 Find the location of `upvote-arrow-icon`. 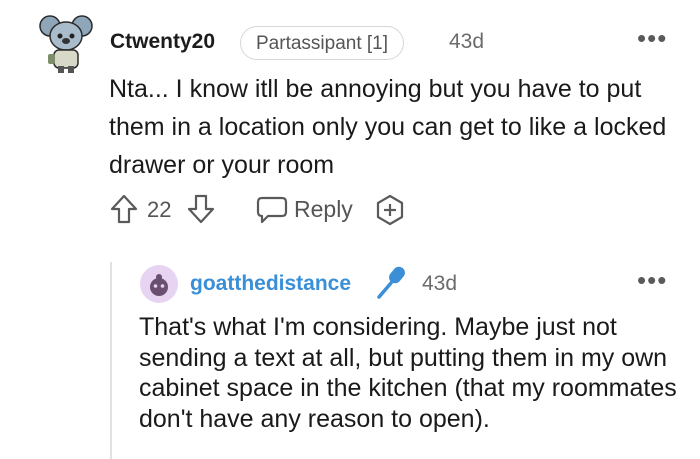

upvote-arrow-icon is located at coordinates (124, 209).